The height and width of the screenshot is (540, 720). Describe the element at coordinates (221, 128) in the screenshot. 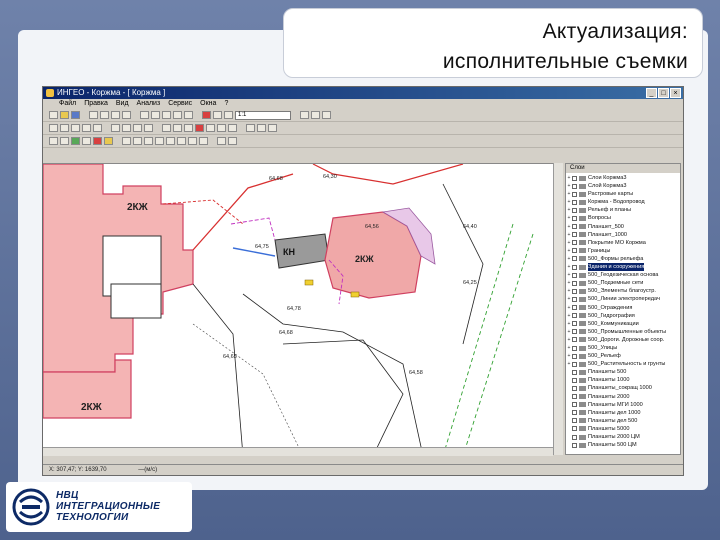

I see `text-icon` at that location.